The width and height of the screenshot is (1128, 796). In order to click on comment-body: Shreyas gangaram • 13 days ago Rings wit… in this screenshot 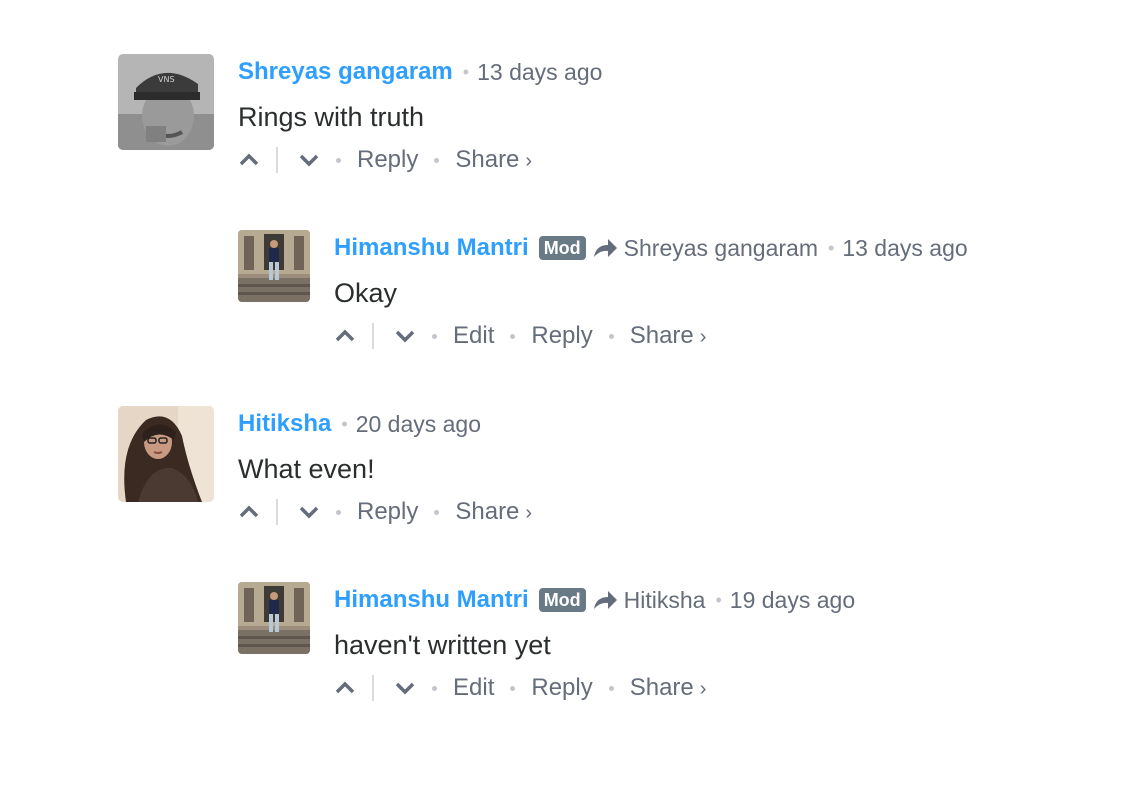, I will do `click(420, 116)`.